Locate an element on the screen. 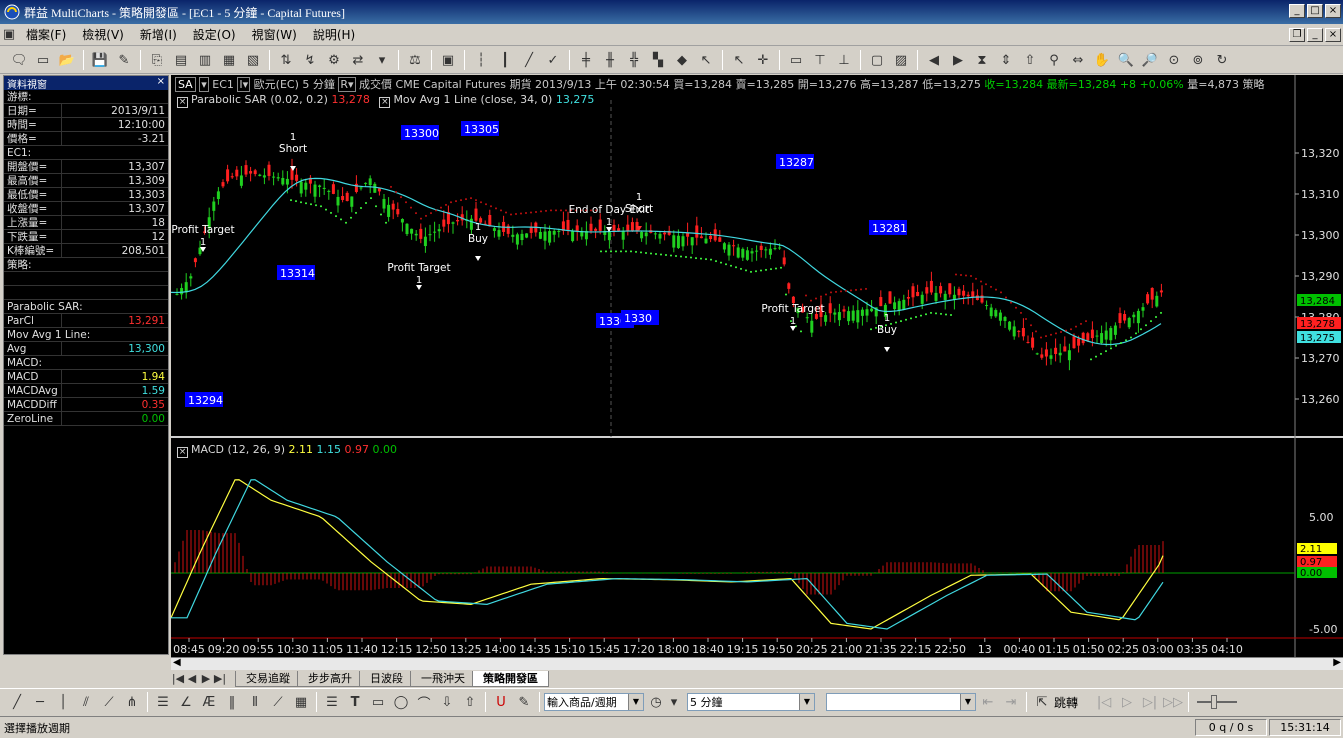  time-zone-tool-icon: ‖ is located at coordinates (232, 702).